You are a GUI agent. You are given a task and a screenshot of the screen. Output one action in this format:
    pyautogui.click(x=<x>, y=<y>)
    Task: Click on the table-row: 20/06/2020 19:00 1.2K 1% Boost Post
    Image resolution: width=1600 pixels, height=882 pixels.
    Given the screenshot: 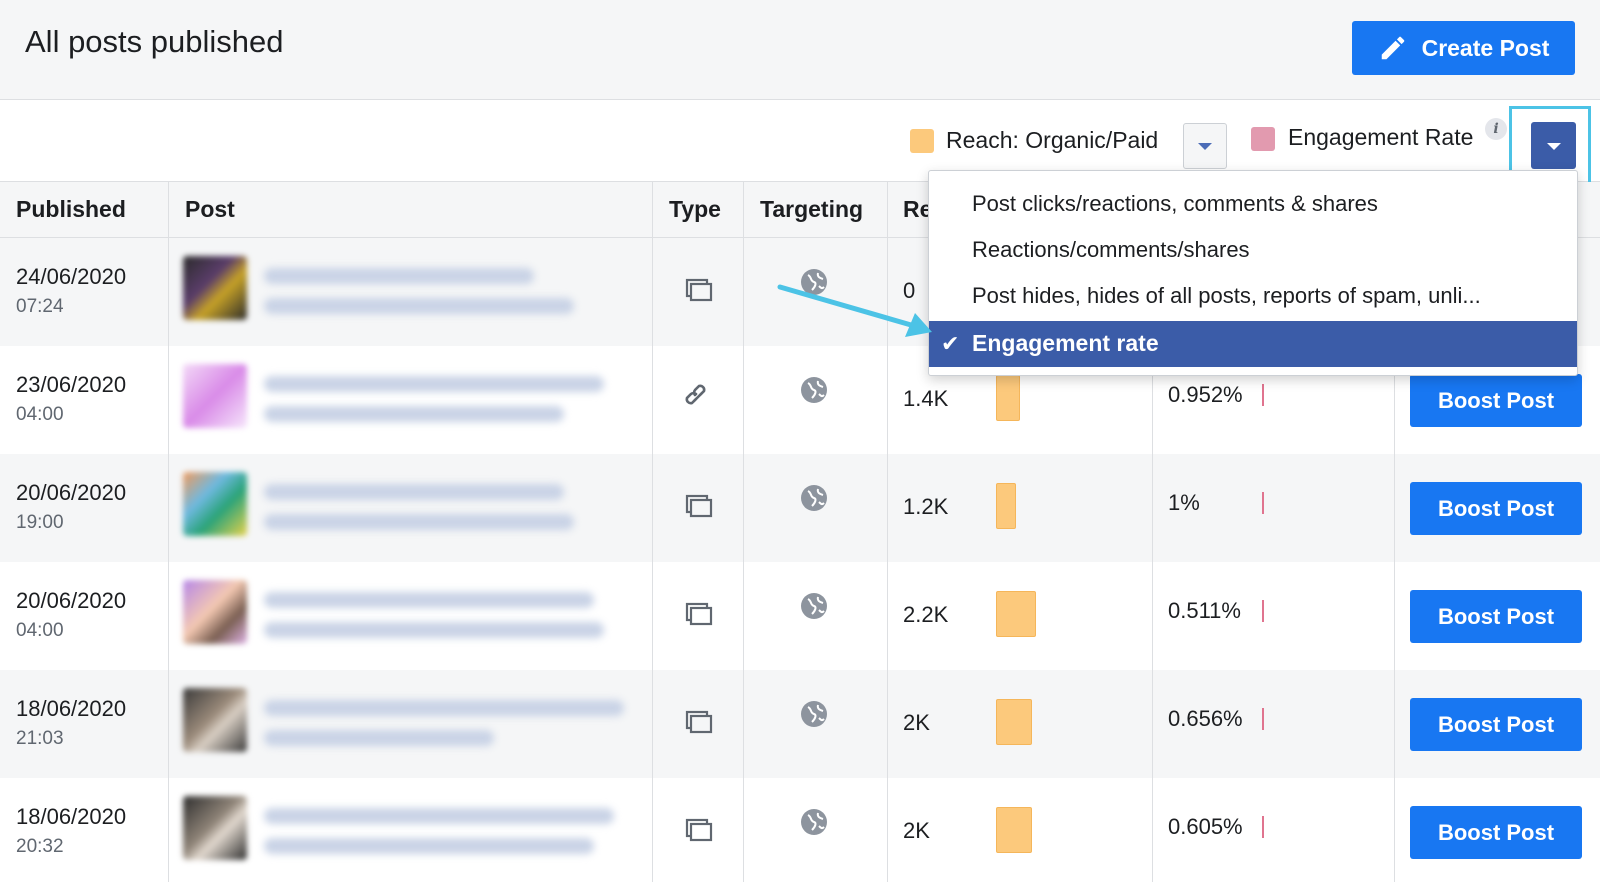 What is the action you would take?
    pyautogui.click(x=800, y=508)
    